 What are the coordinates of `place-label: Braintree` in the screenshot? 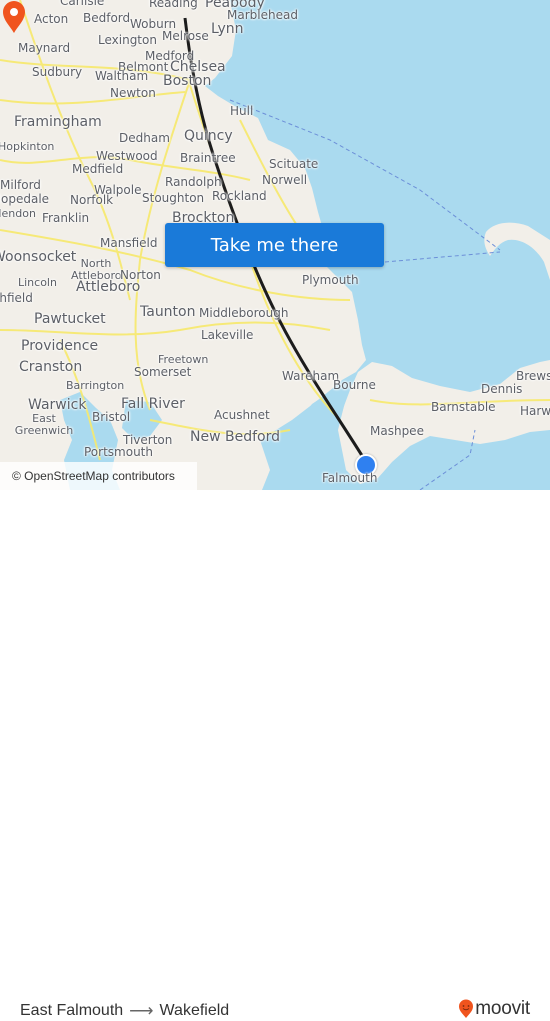 It's located at (208, 158).